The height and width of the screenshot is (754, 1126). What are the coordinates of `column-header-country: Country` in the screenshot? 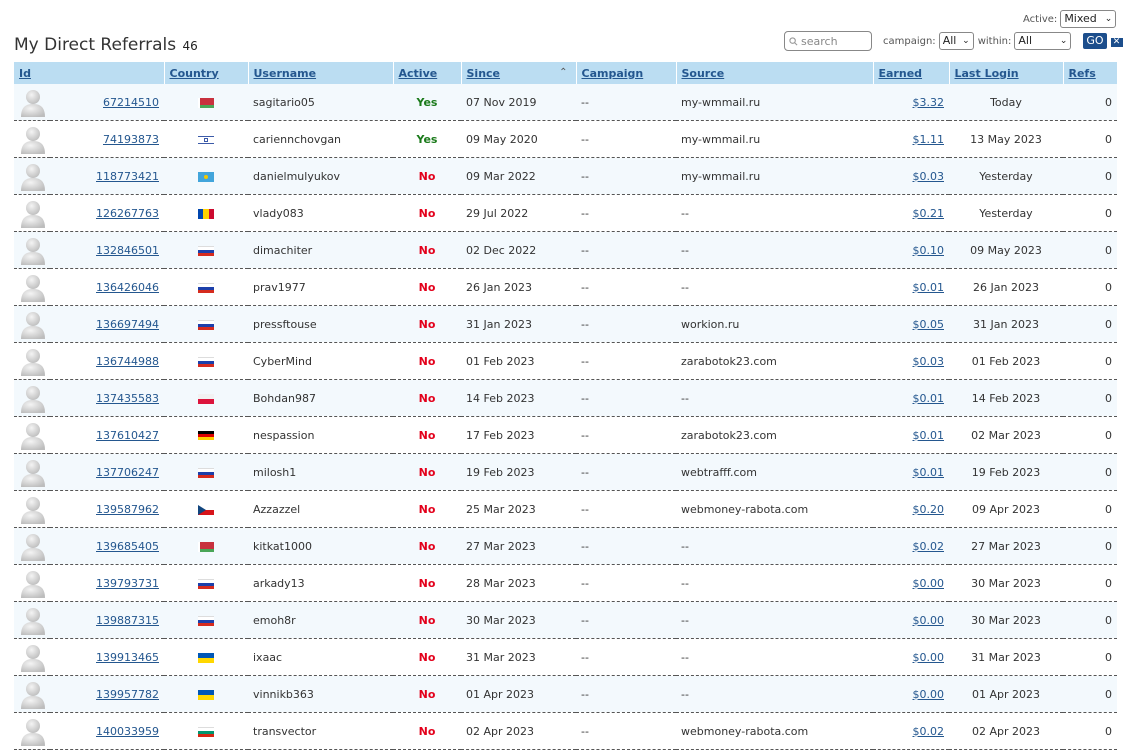 It's located at (206, 73).